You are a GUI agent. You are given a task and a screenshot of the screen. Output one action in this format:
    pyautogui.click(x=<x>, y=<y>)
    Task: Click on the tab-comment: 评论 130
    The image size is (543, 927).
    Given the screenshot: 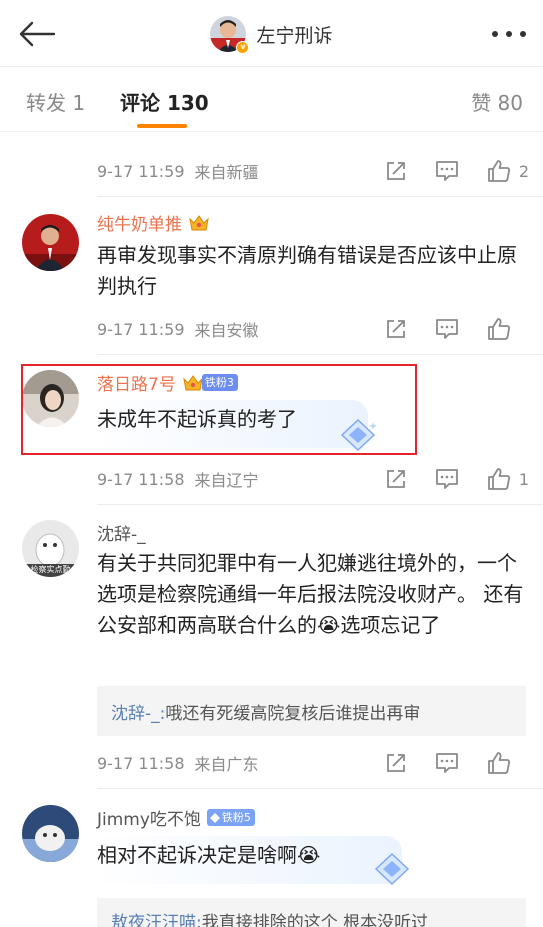 What is the action you would take?
    pyautogui.click(x=164, y=101)
    